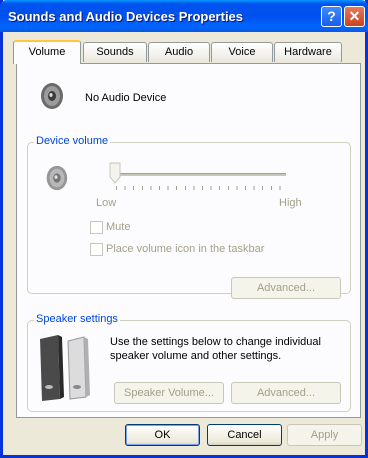 The height and width of the screenshot is (458, 368). Describe the element at coordinates (162, 435) in the screenshot. I see `ok-button: OK` at that location.